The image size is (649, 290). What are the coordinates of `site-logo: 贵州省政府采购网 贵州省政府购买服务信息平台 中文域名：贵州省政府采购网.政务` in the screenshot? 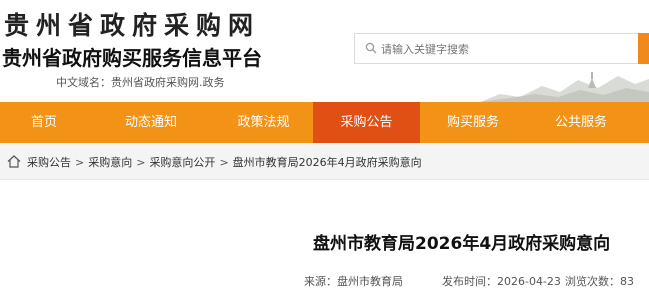 It's located at (145, 48).